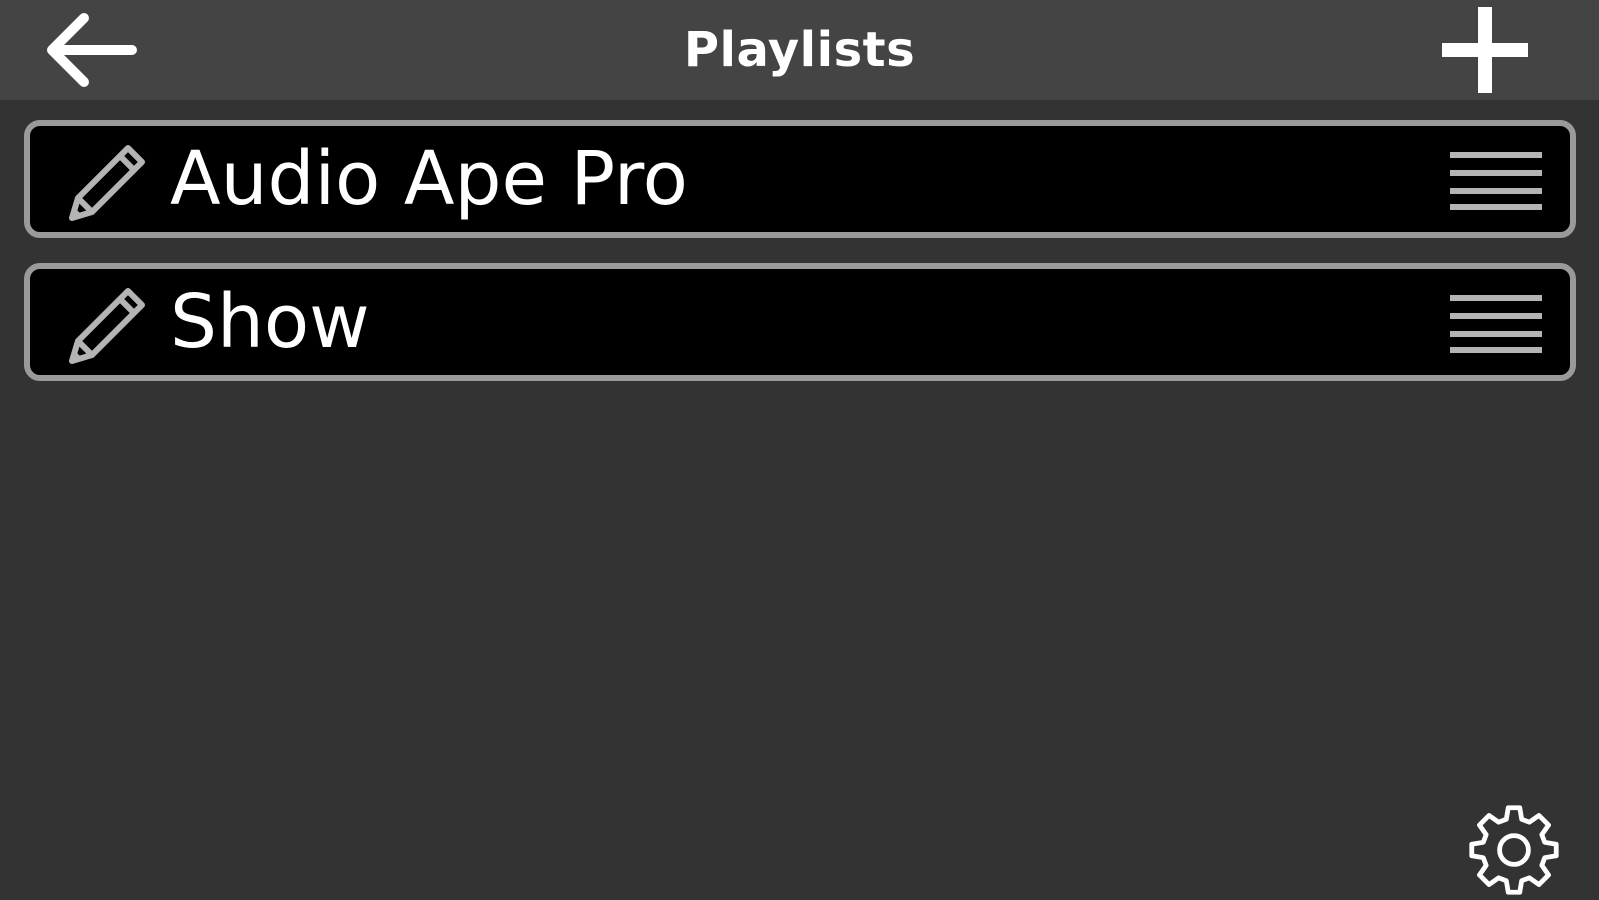 Image resolution: width=1599 pixels, height=900 pixels. Describe the element at coordinates (429, 179) in the screenshot. I see `playlist-name: Audio Ape Pro` at that location.